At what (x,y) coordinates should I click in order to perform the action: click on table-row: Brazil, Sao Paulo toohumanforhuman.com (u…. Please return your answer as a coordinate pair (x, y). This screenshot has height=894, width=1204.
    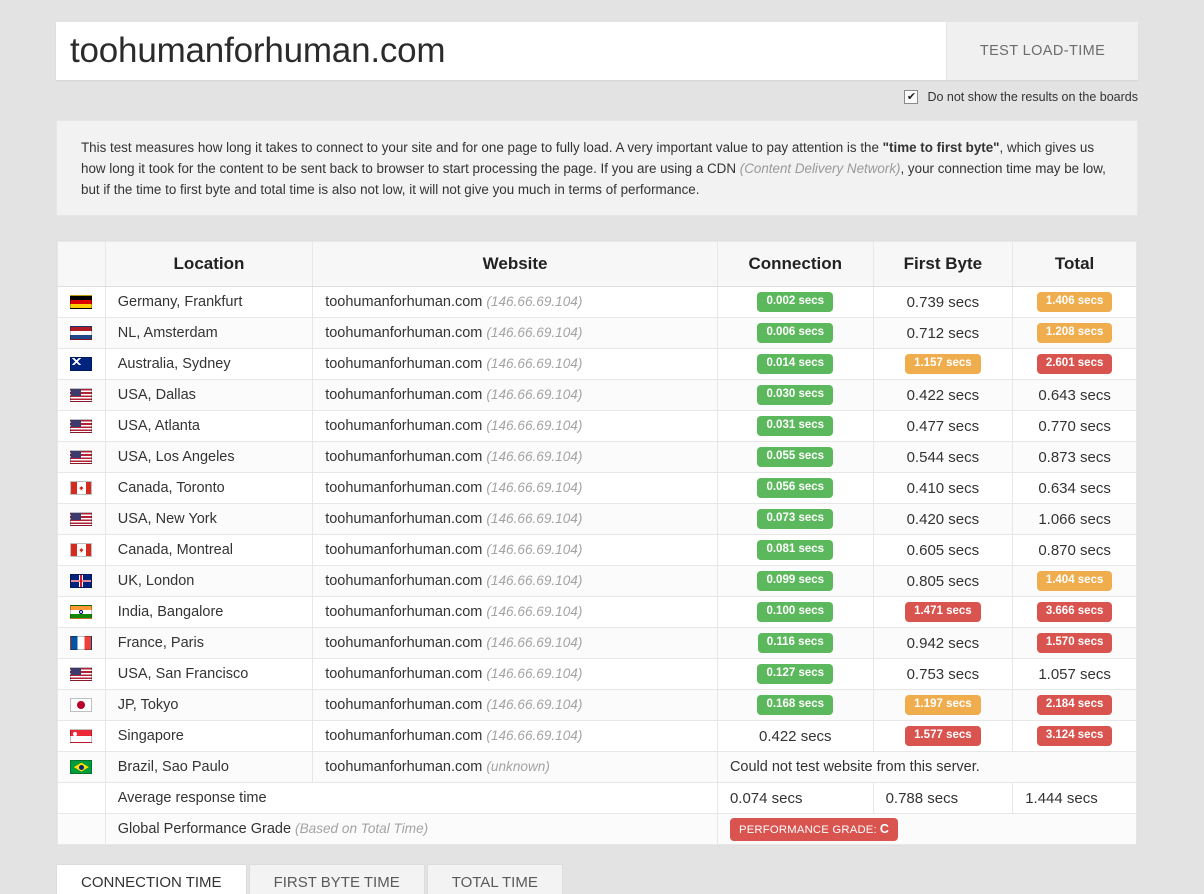
    Looking at the image, I should click on (597, 767).